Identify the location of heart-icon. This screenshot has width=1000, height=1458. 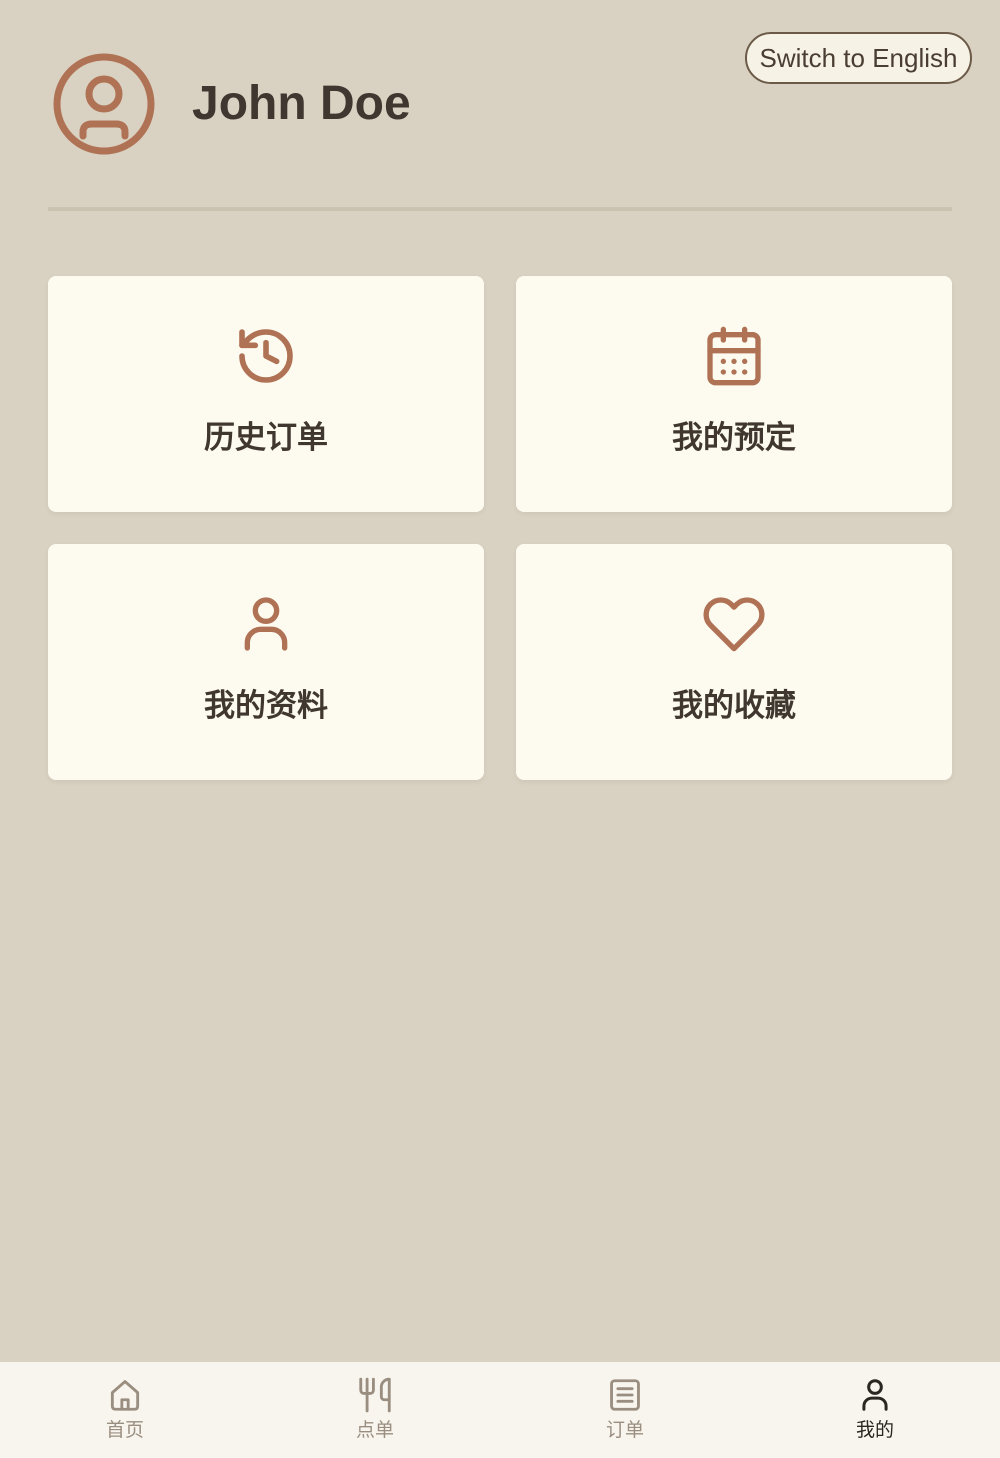
(734, 624).